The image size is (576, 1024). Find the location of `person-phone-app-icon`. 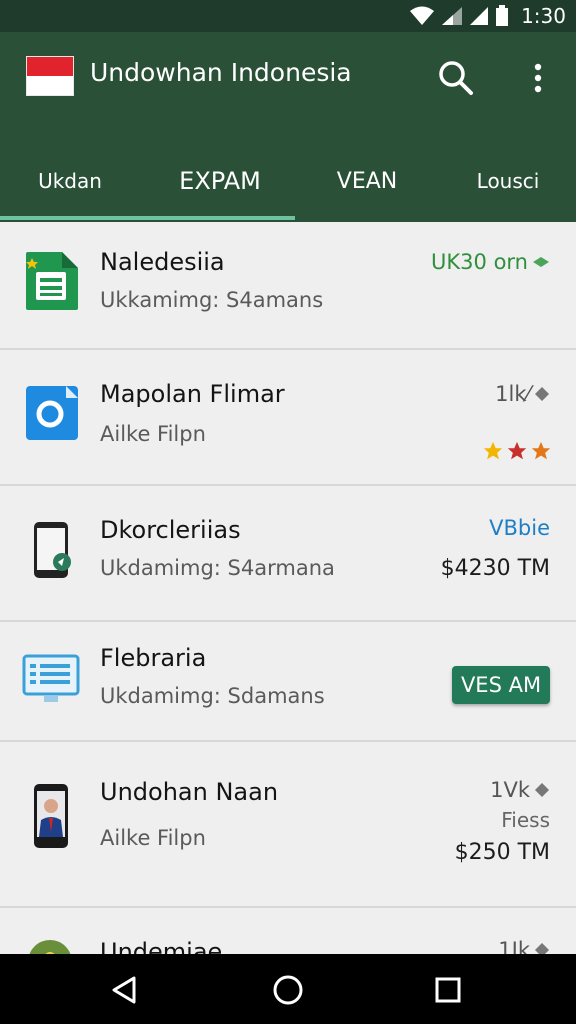

person-phone-app-icon is located at coordinates (52, 818).